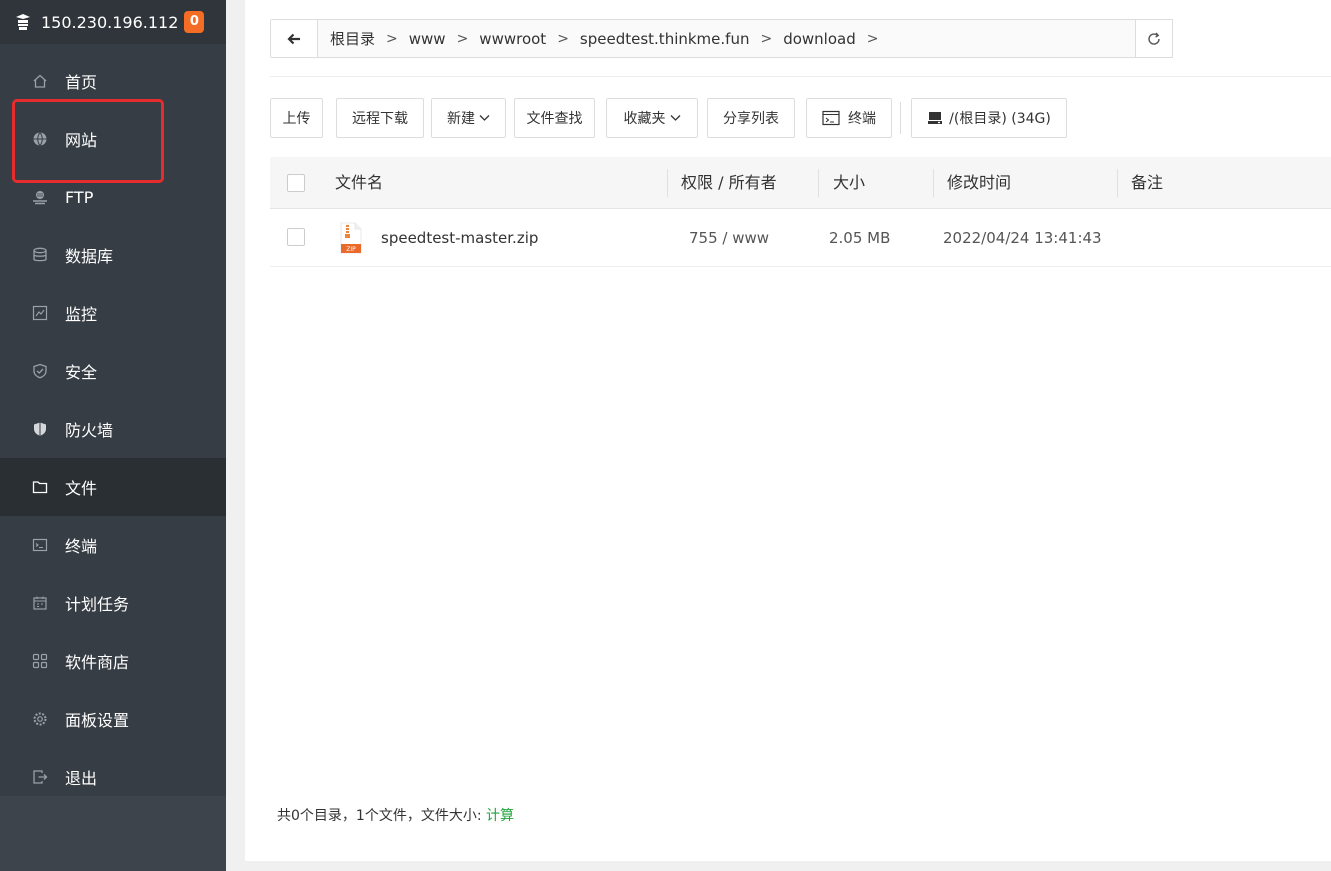 The width and height of the screenshot is (1331, 871). I want to click on file-search-button: 文件查找, so click(554, 118).